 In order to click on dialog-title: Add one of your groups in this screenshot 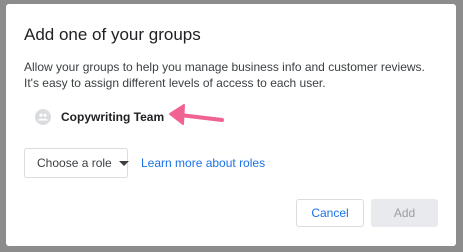, I will do `click(112, 34)`.